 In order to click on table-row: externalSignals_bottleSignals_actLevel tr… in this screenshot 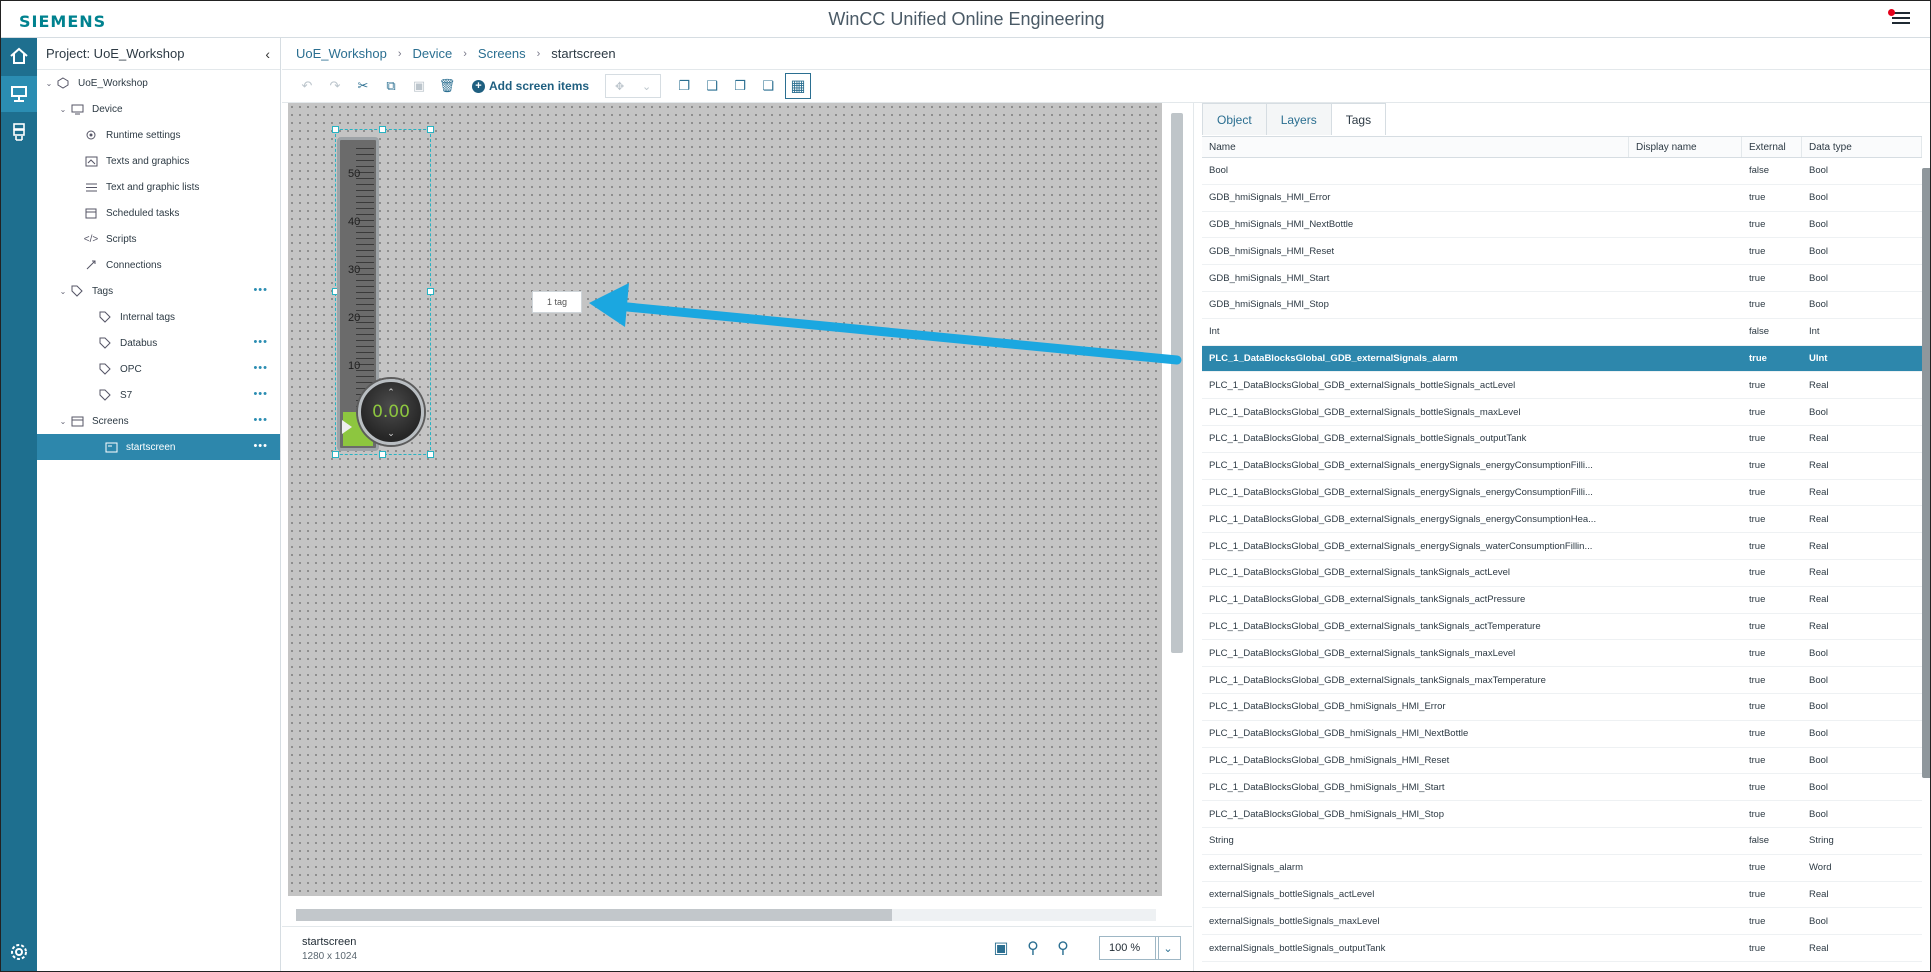, I will do `click(1562, 895)`.